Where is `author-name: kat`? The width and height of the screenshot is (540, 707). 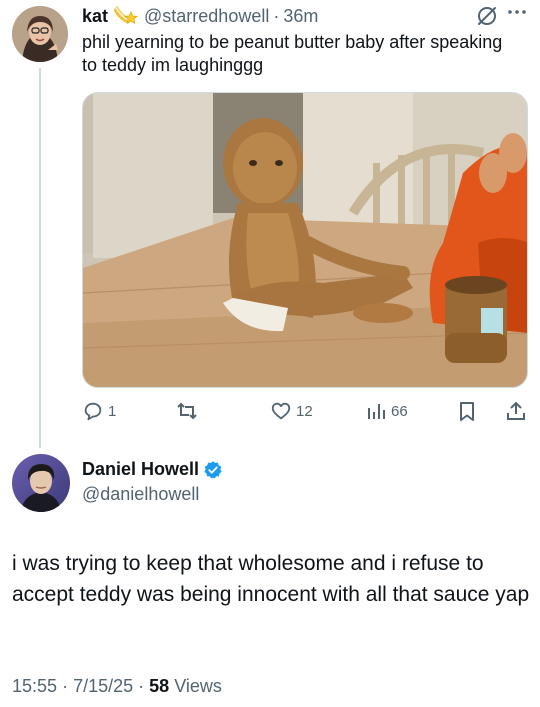 author-name: kat is located at coordinates (95, 16).